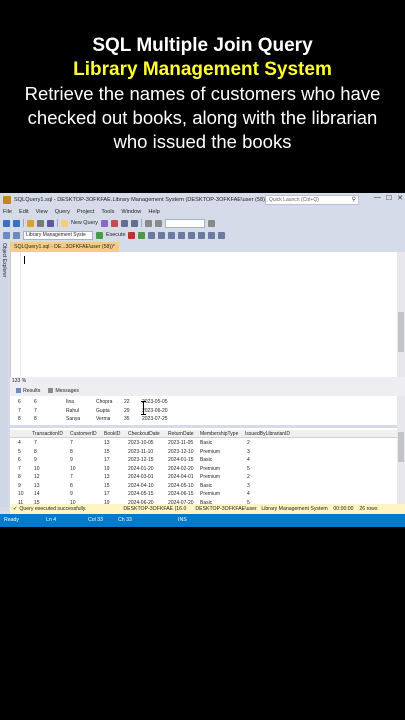  I want to click on table-cell: 12, so click(37, 477).